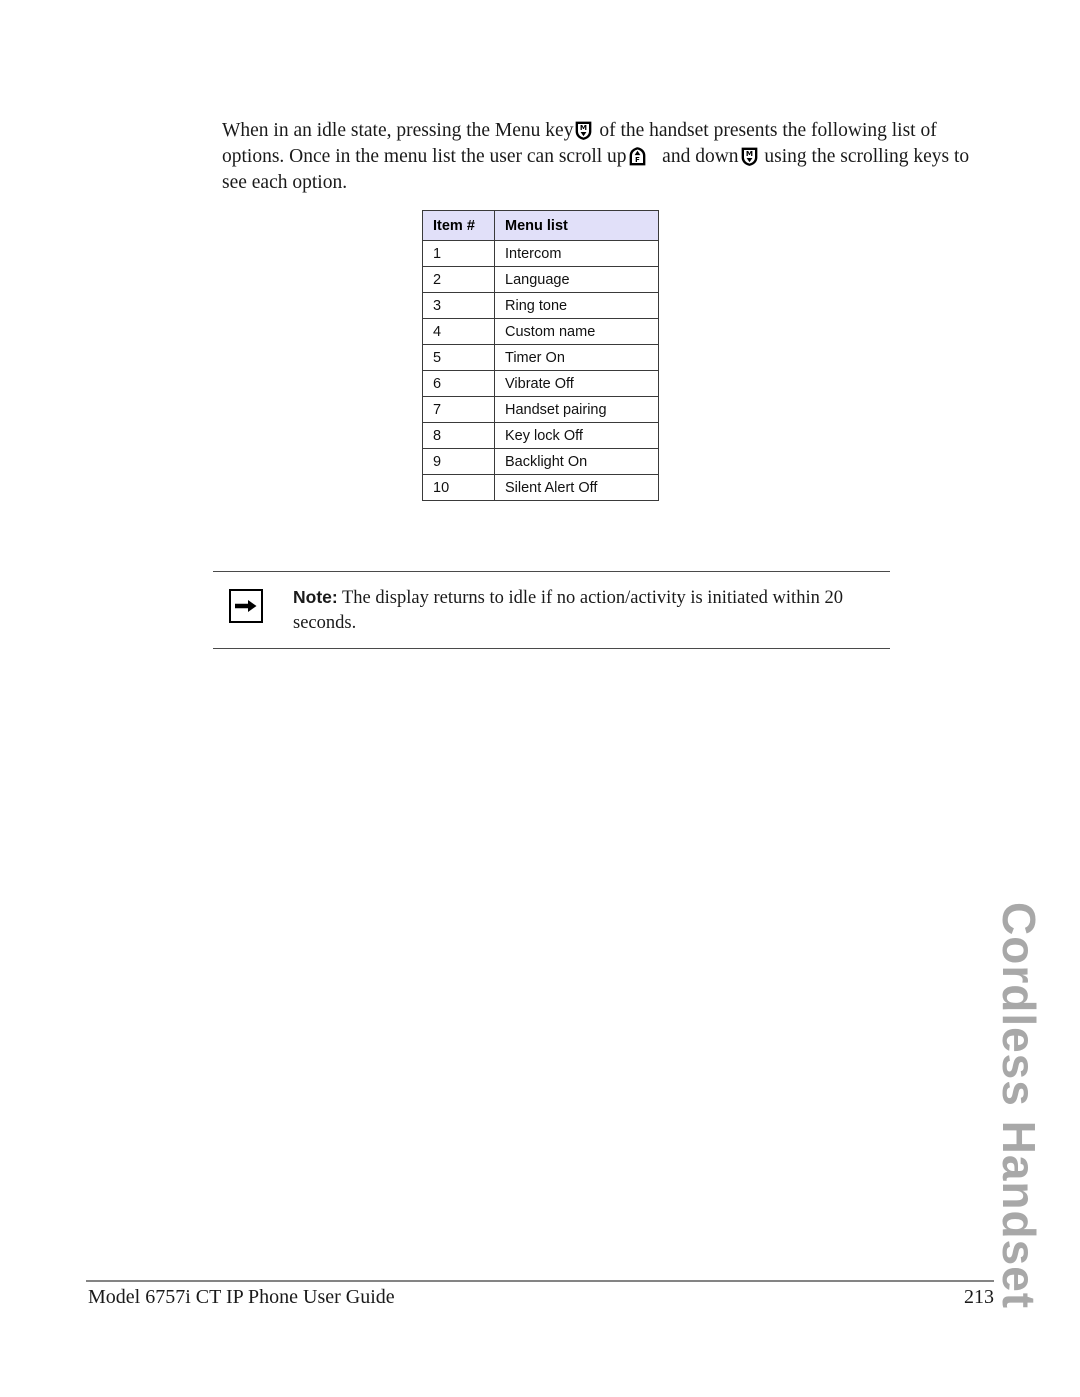  I want to click on table-row: 3 Ring tone, so click(540, 305).